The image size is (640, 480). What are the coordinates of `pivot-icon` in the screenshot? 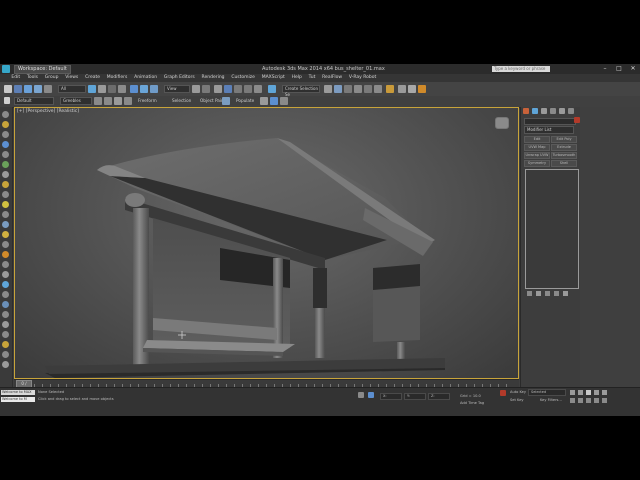 It's located at (196, 89).